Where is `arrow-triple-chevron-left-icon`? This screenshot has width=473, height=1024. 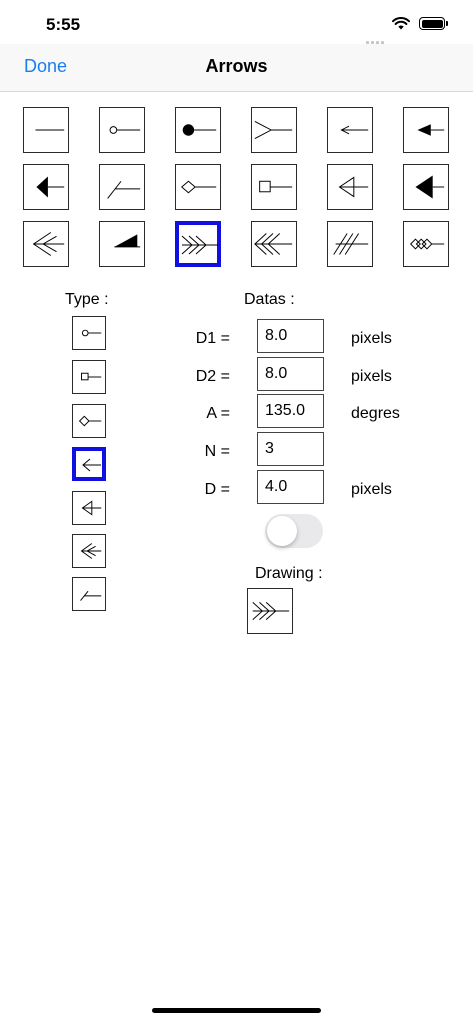 arrow-triple-chevron-left-icon is located at coordinates (273, 244).